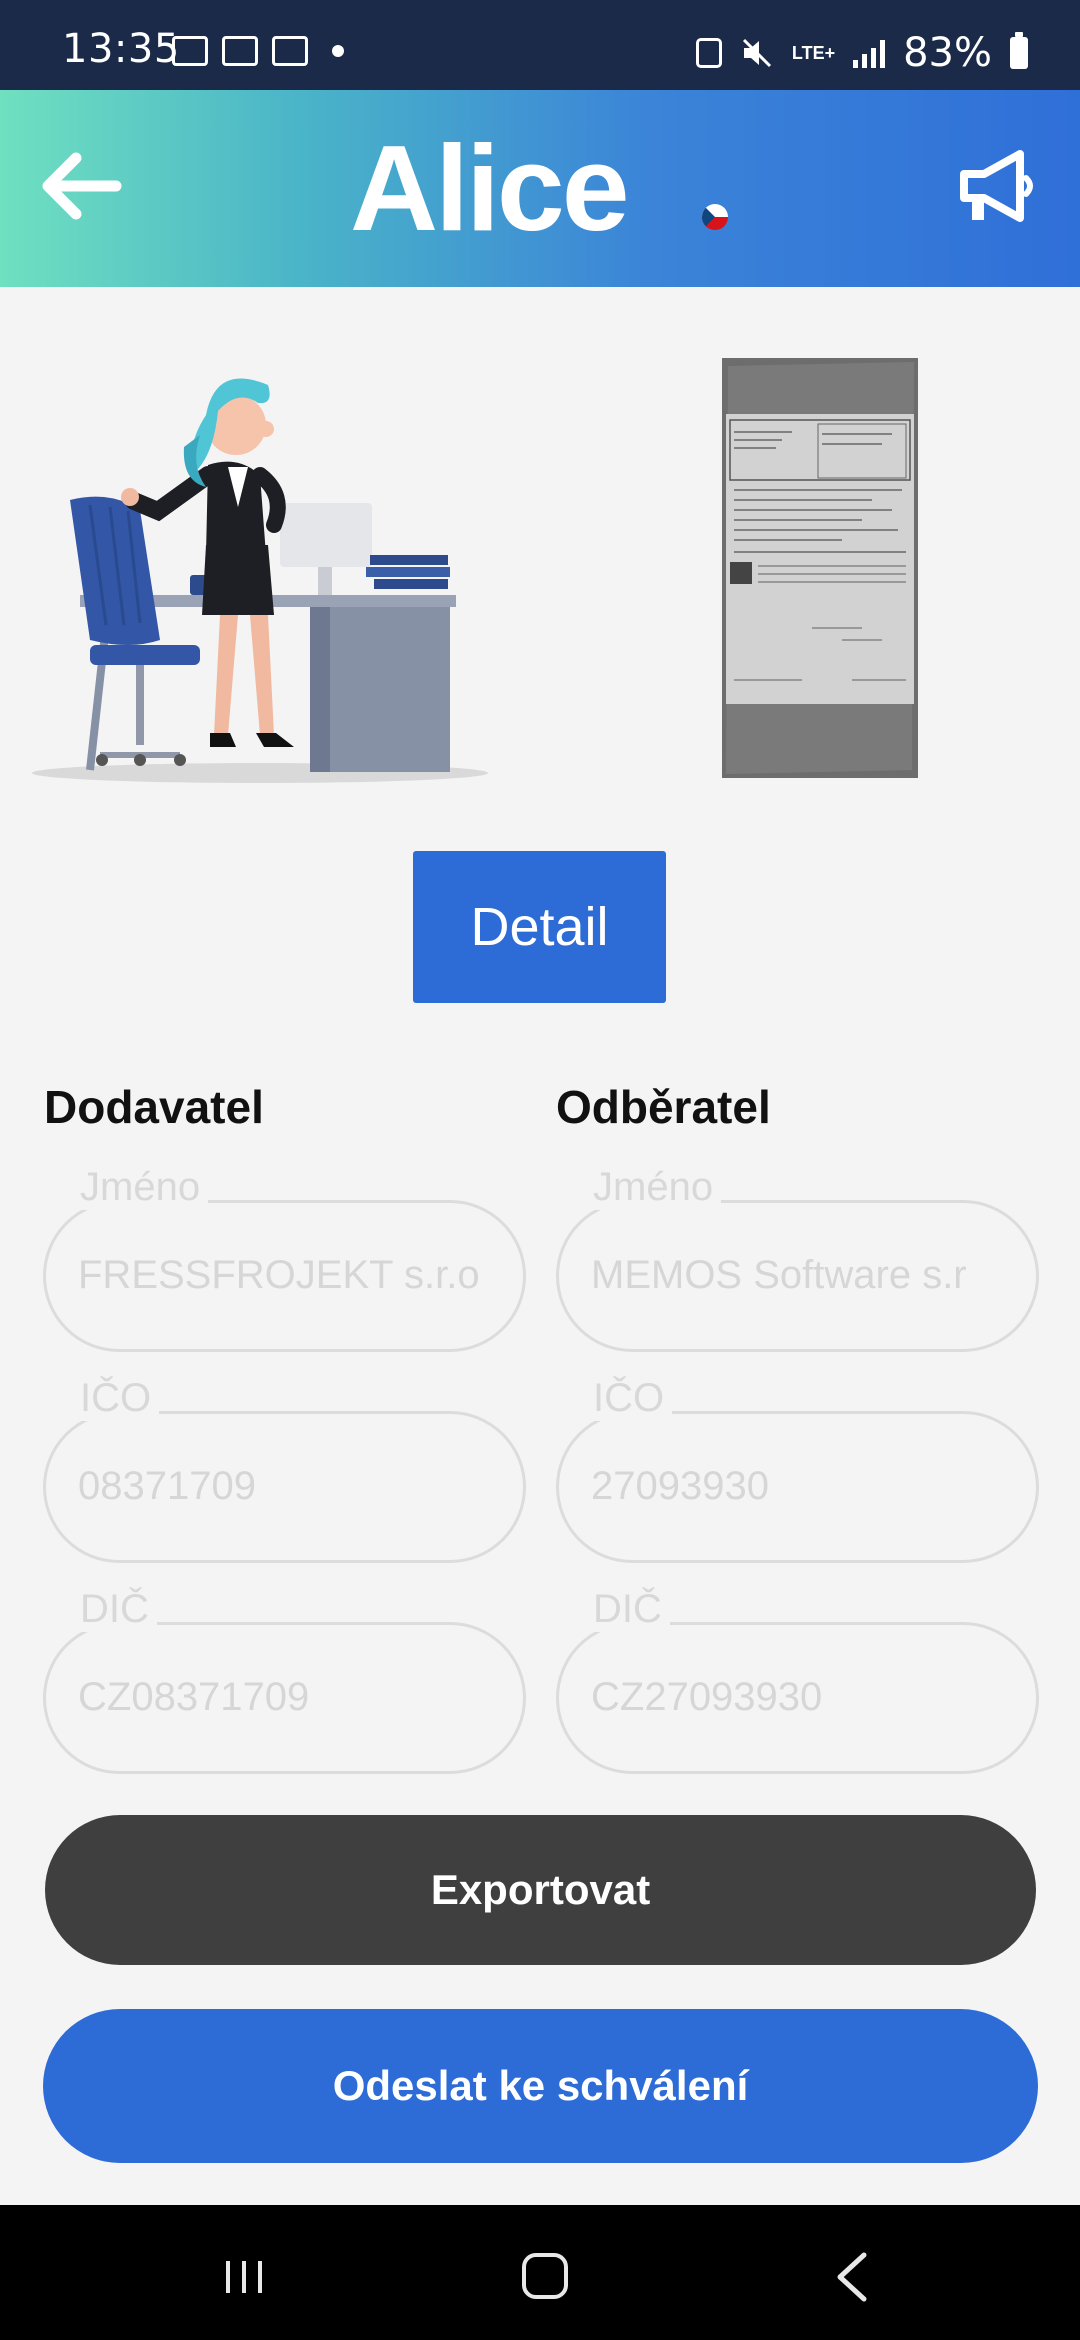 The image size is (1080, 2340). I want to click on battery-icon, so click(1019, 50).